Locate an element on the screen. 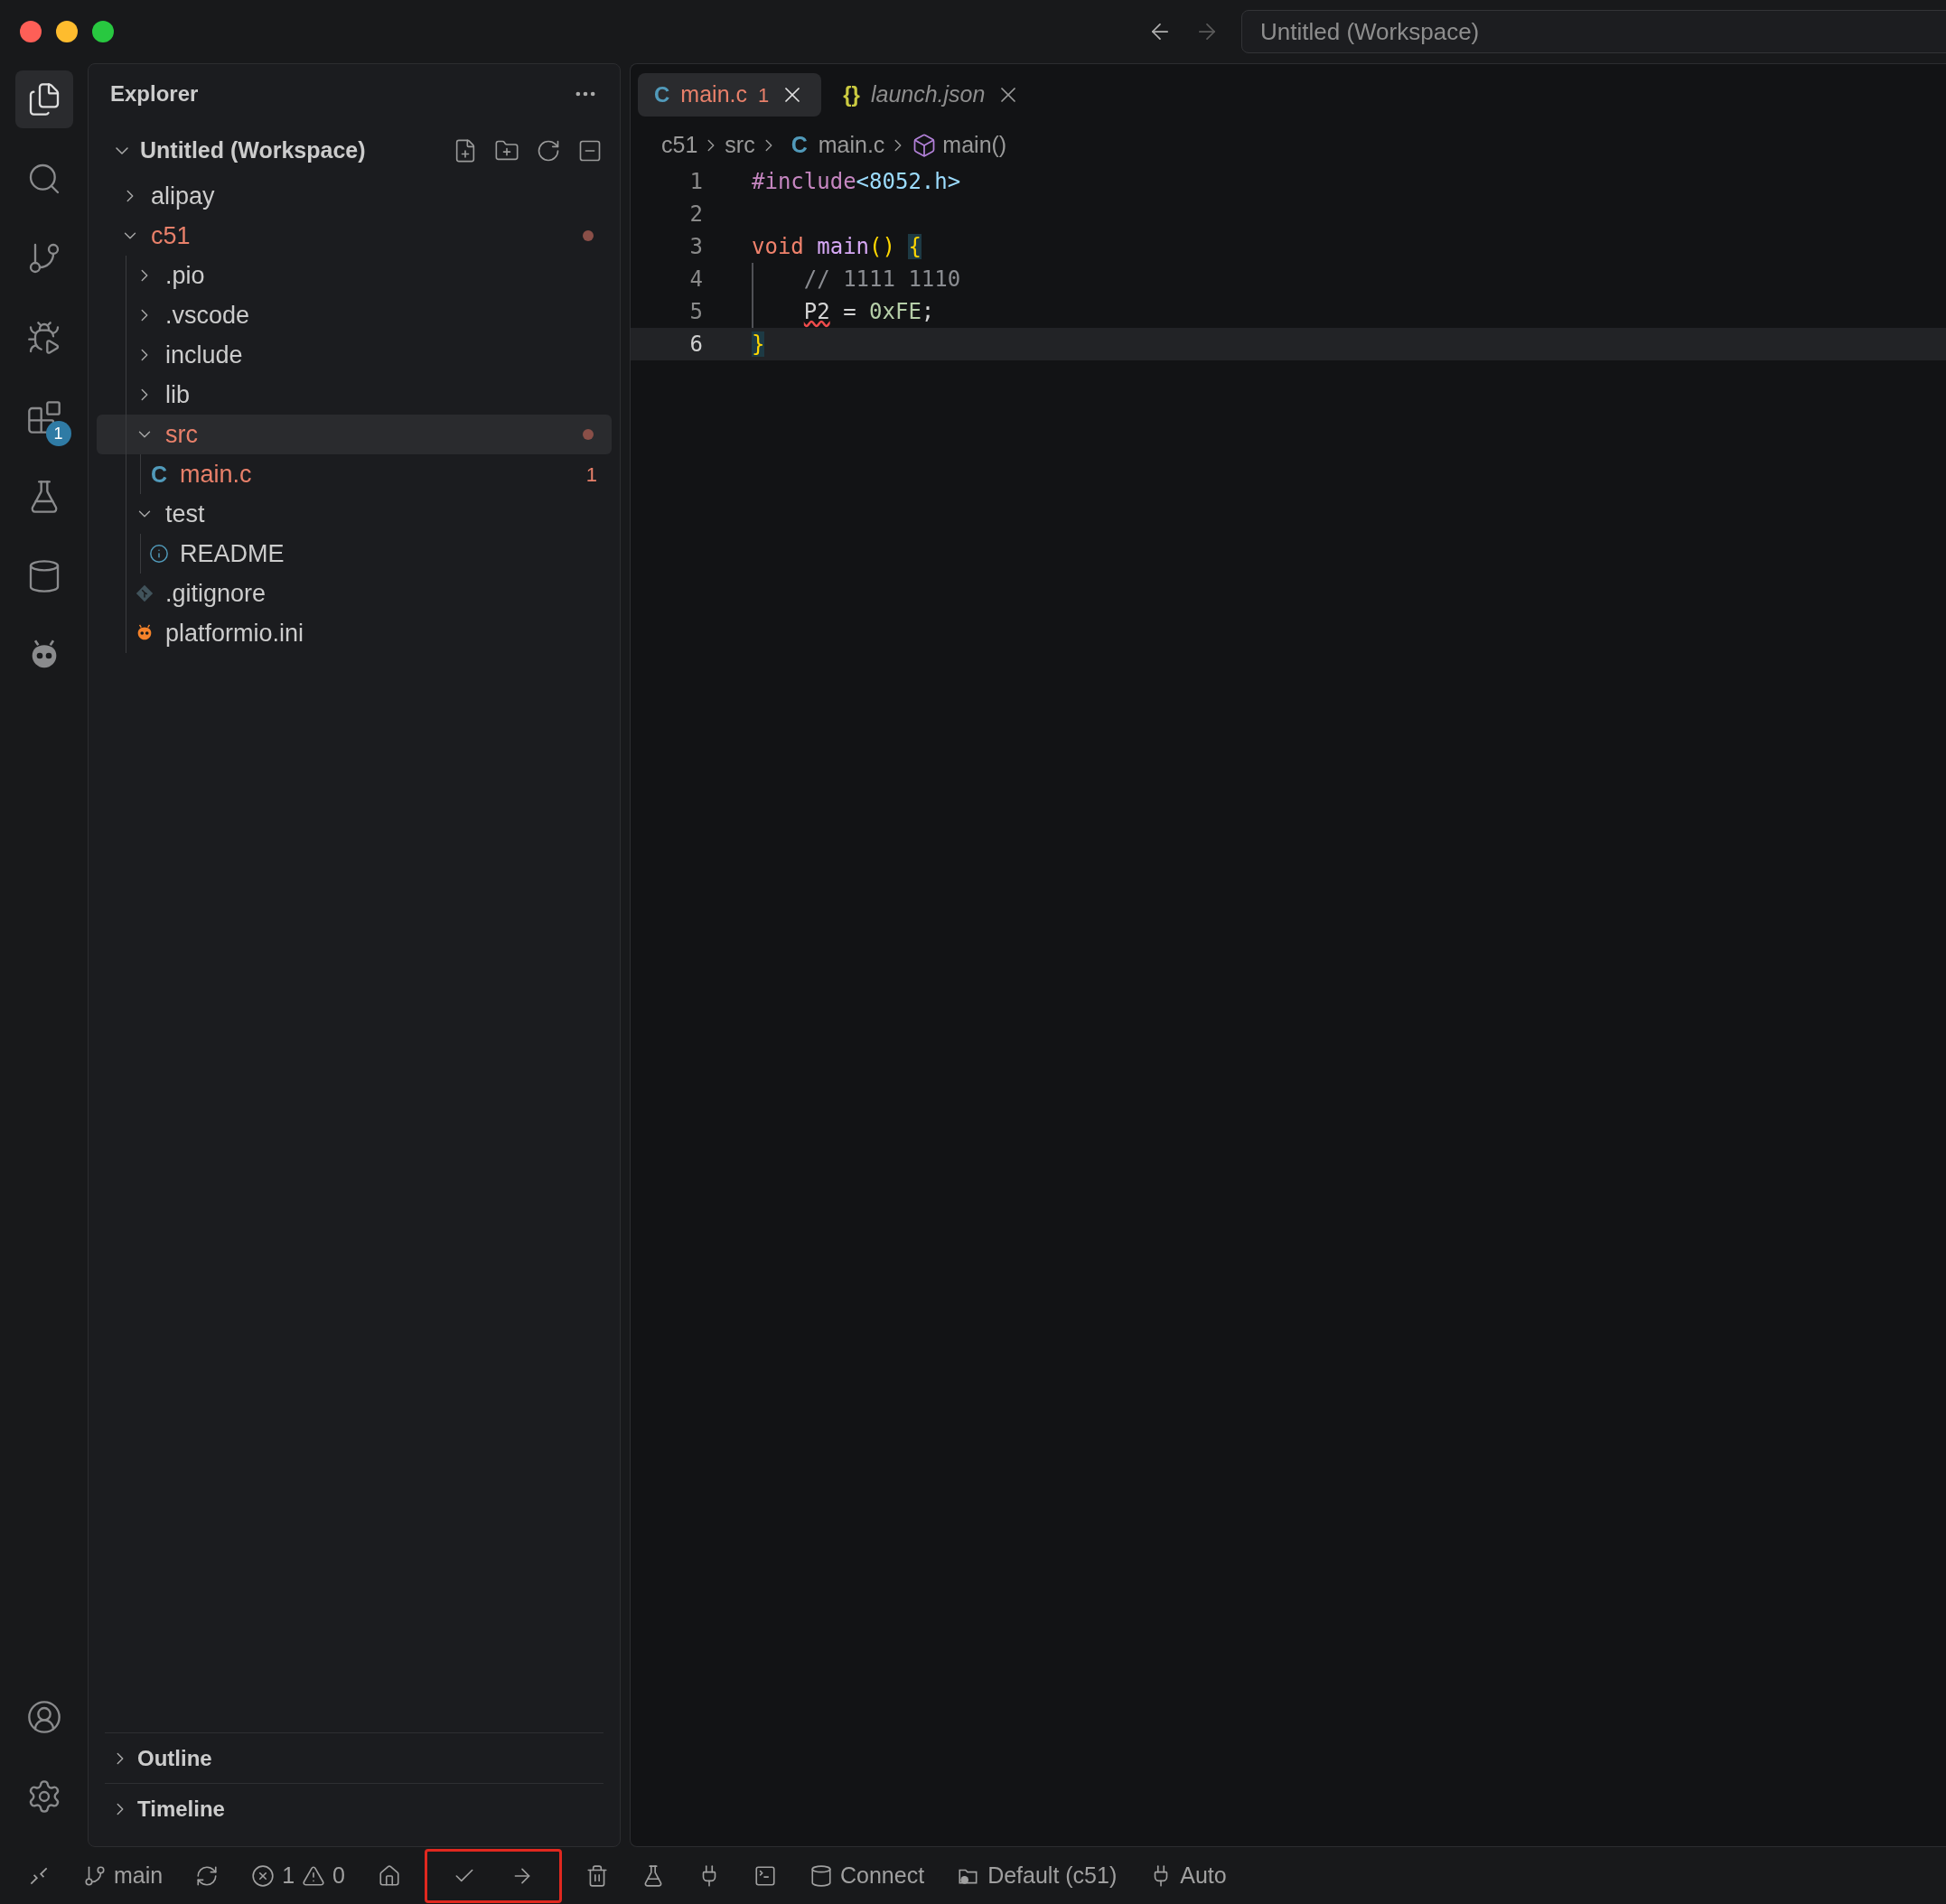 Image resolution: width=1946 pixels, height=1904 pixels. tab-label: launch.json is located at coordinates (928, 94).